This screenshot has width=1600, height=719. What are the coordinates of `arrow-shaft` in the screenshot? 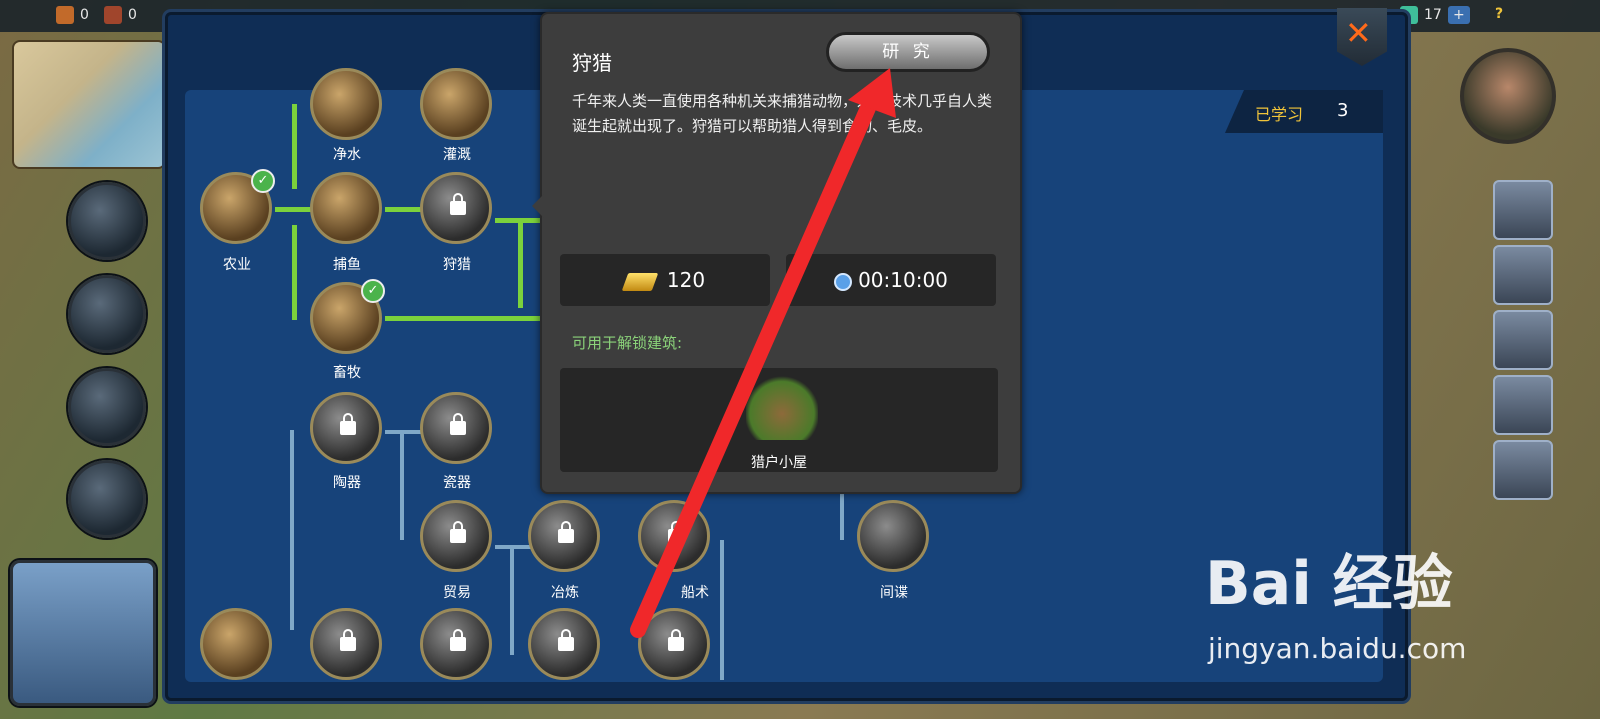 It's located at (753, 369).